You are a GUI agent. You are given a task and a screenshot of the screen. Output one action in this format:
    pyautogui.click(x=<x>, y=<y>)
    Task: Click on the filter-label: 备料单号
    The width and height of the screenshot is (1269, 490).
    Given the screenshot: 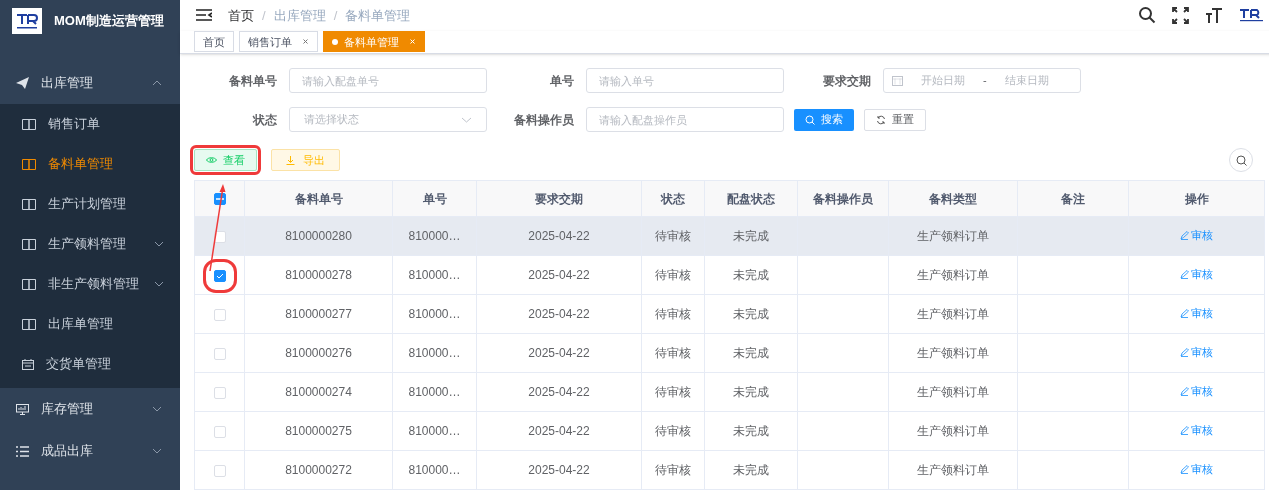 What is the action you would take?
    pyautogui.click(x=253, y=81)
    